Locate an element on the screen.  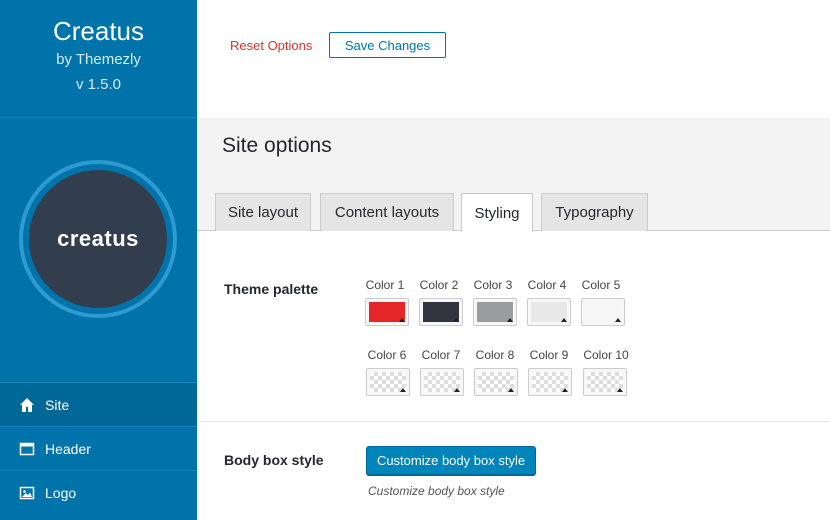
color-label: Color 4 is located at coordinates (547, 285).